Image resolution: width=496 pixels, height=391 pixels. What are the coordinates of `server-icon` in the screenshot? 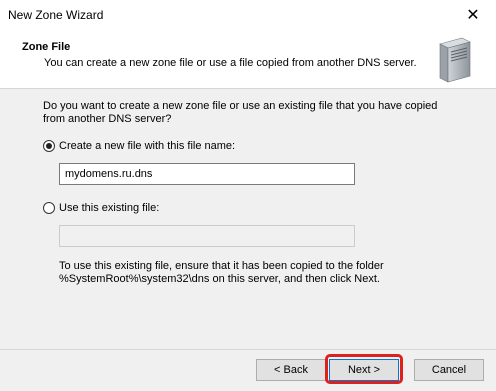 It's located at (455, 60).